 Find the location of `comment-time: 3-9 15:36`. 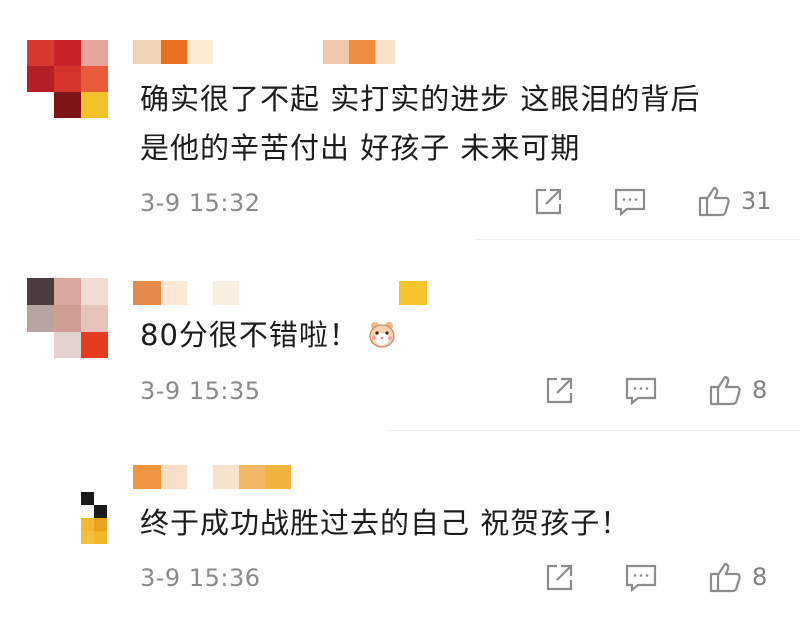

comment-time: 3-9 15:36 is located at coordinates (200, 578).